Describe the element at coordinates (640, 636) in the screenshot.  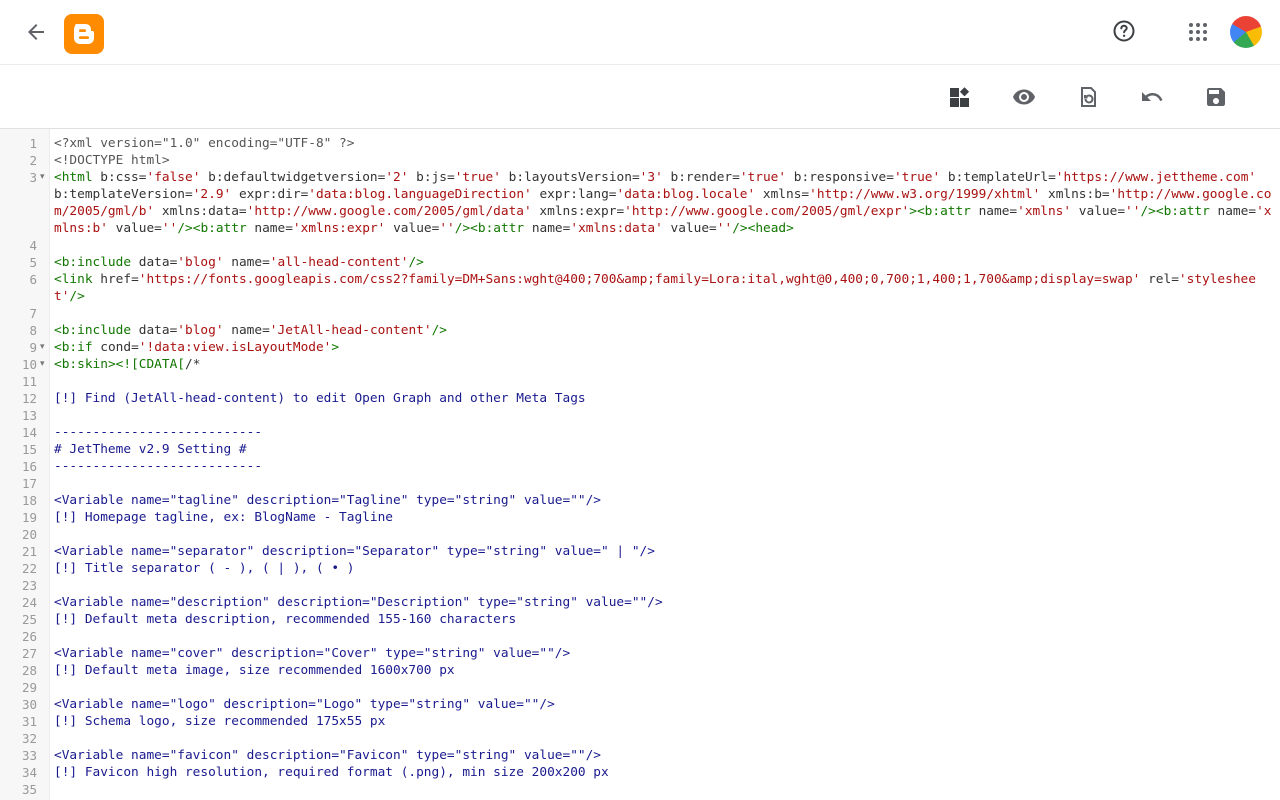
I see `code-line: 26` at that location.